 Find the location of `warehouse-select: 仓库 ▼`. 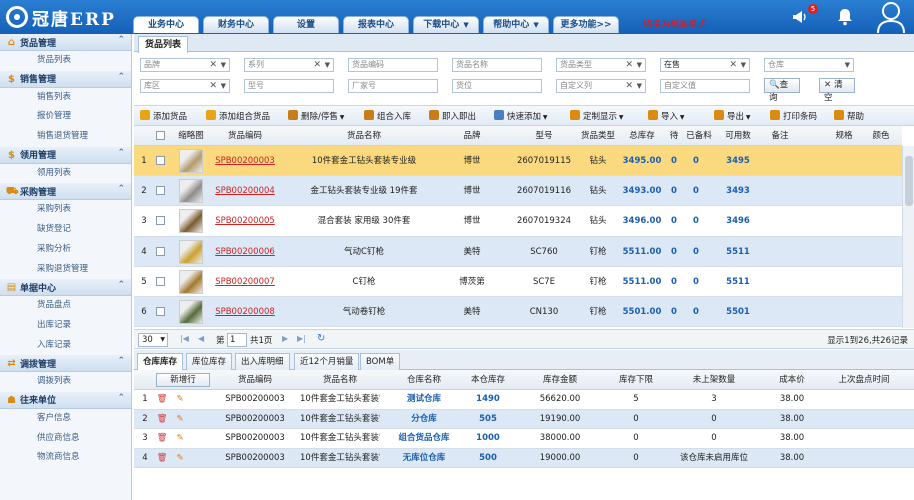

warehouse-select: 仓库 ▼ is located at coordinates (809, 65).